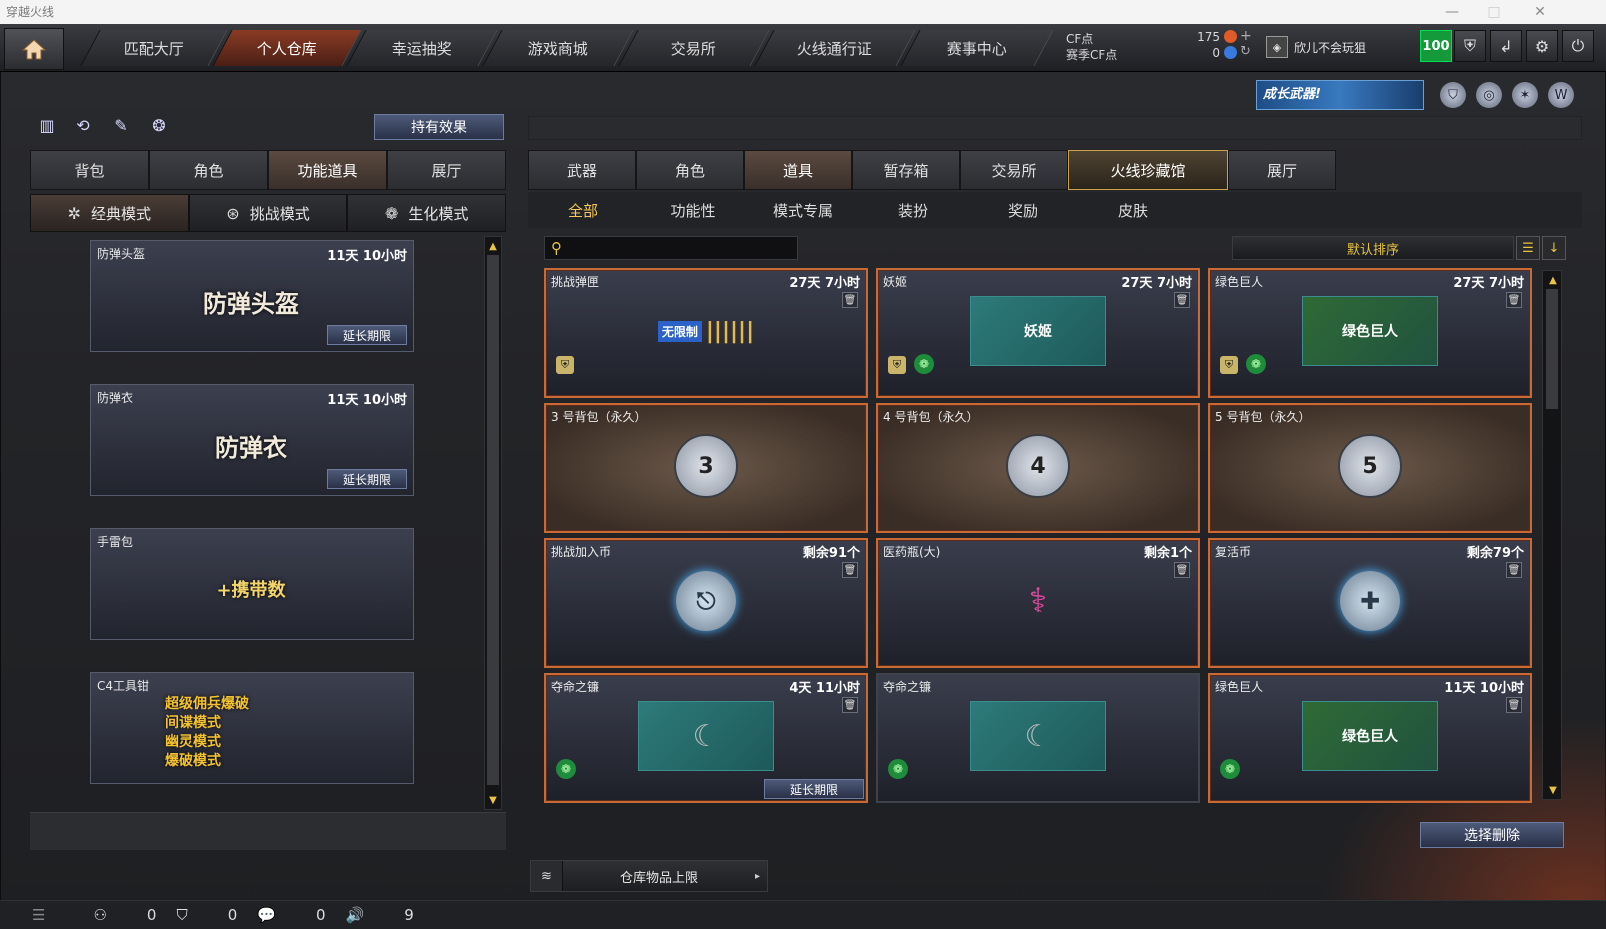 The height and width of the screenshot is (929, 1606). What do you see at coordinates (1370, 333) in the screenshot?
I see `item-card: 绿色巨人 27天 7小时 🗑 绿色巨人 ⛨ ❁` at bounding box center [1370, 333].